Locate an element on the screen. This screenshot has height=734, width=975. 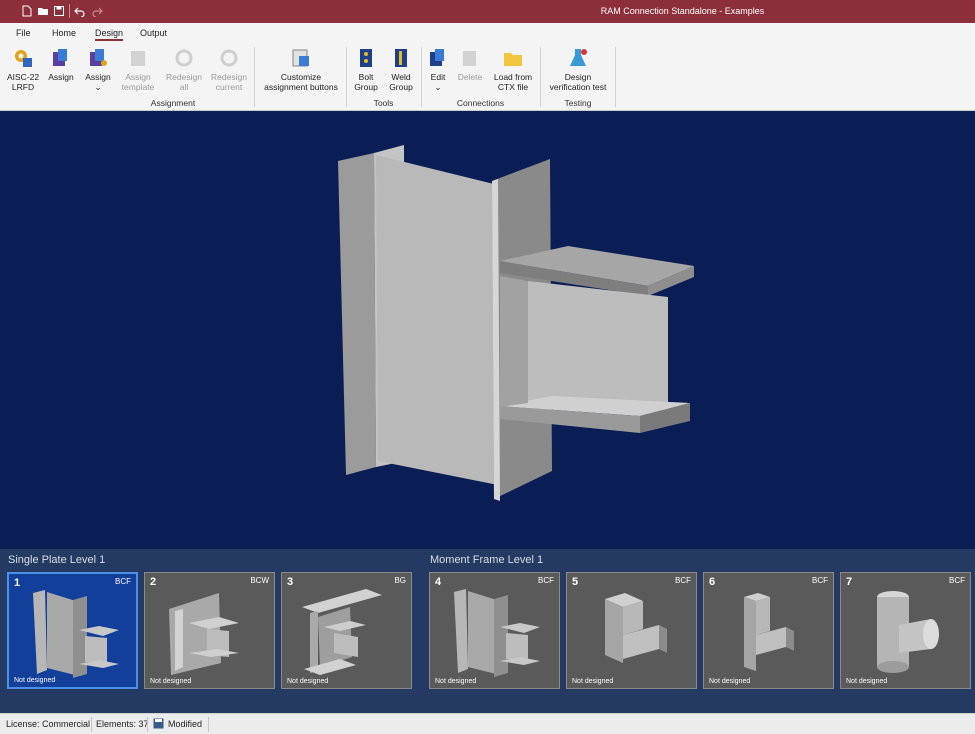
ribbon-tabs: File Home Design Output is located at coordinates (487, 33).